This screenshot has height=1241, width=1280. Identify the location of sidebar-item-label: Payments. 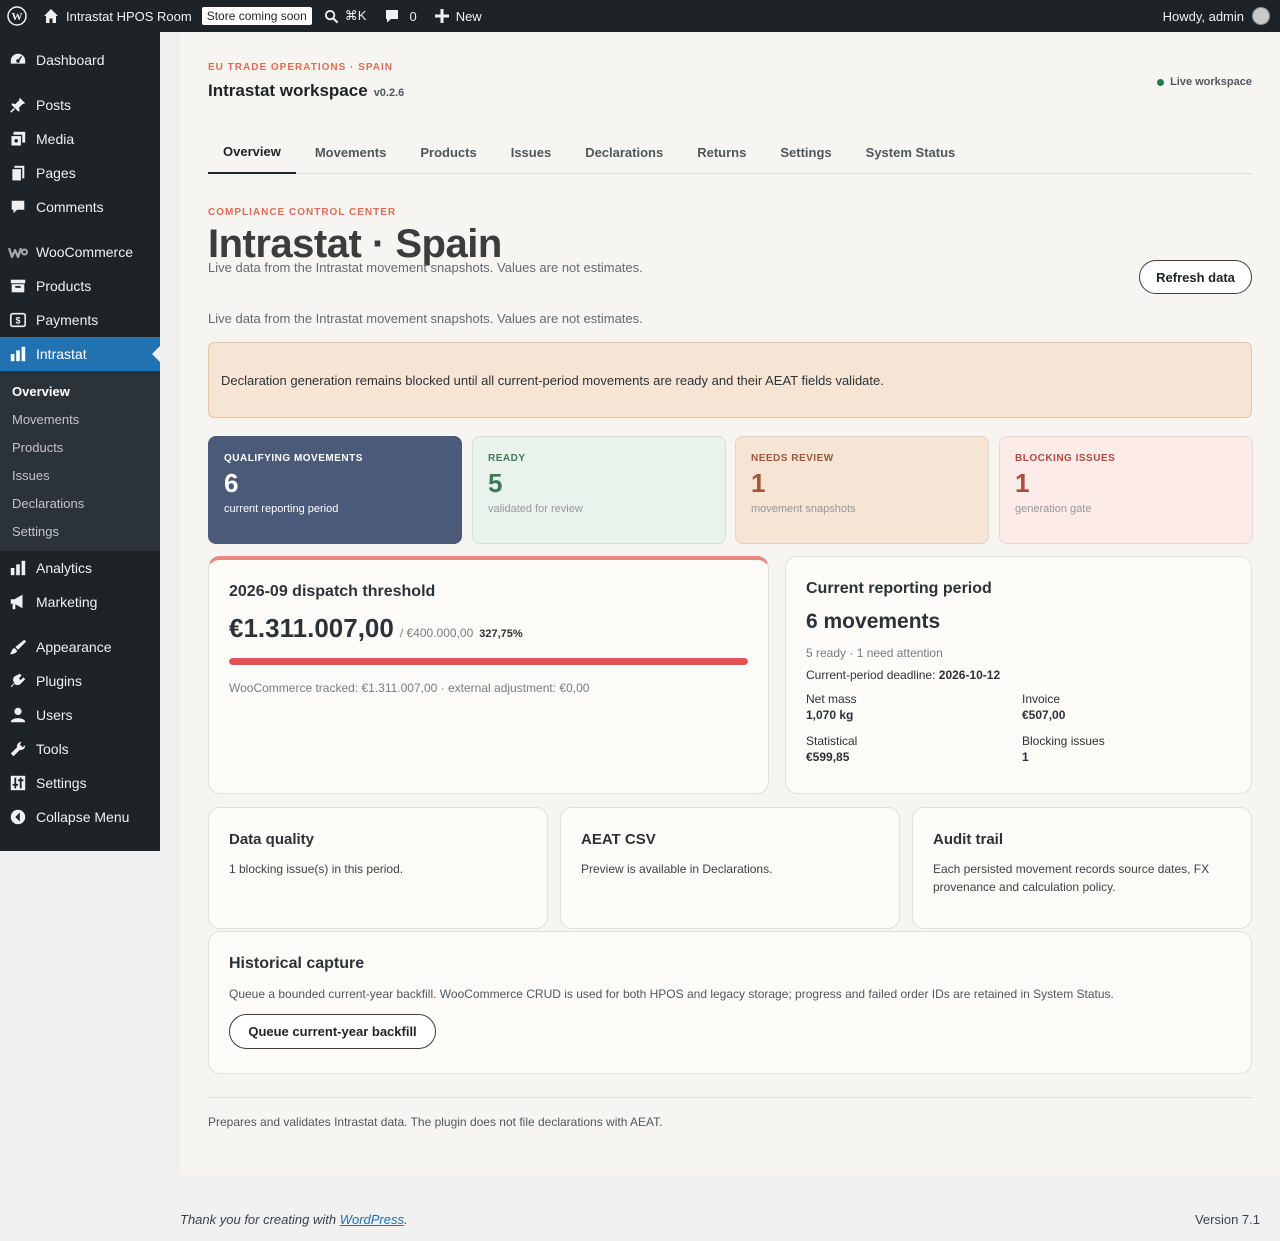
(67, 320).